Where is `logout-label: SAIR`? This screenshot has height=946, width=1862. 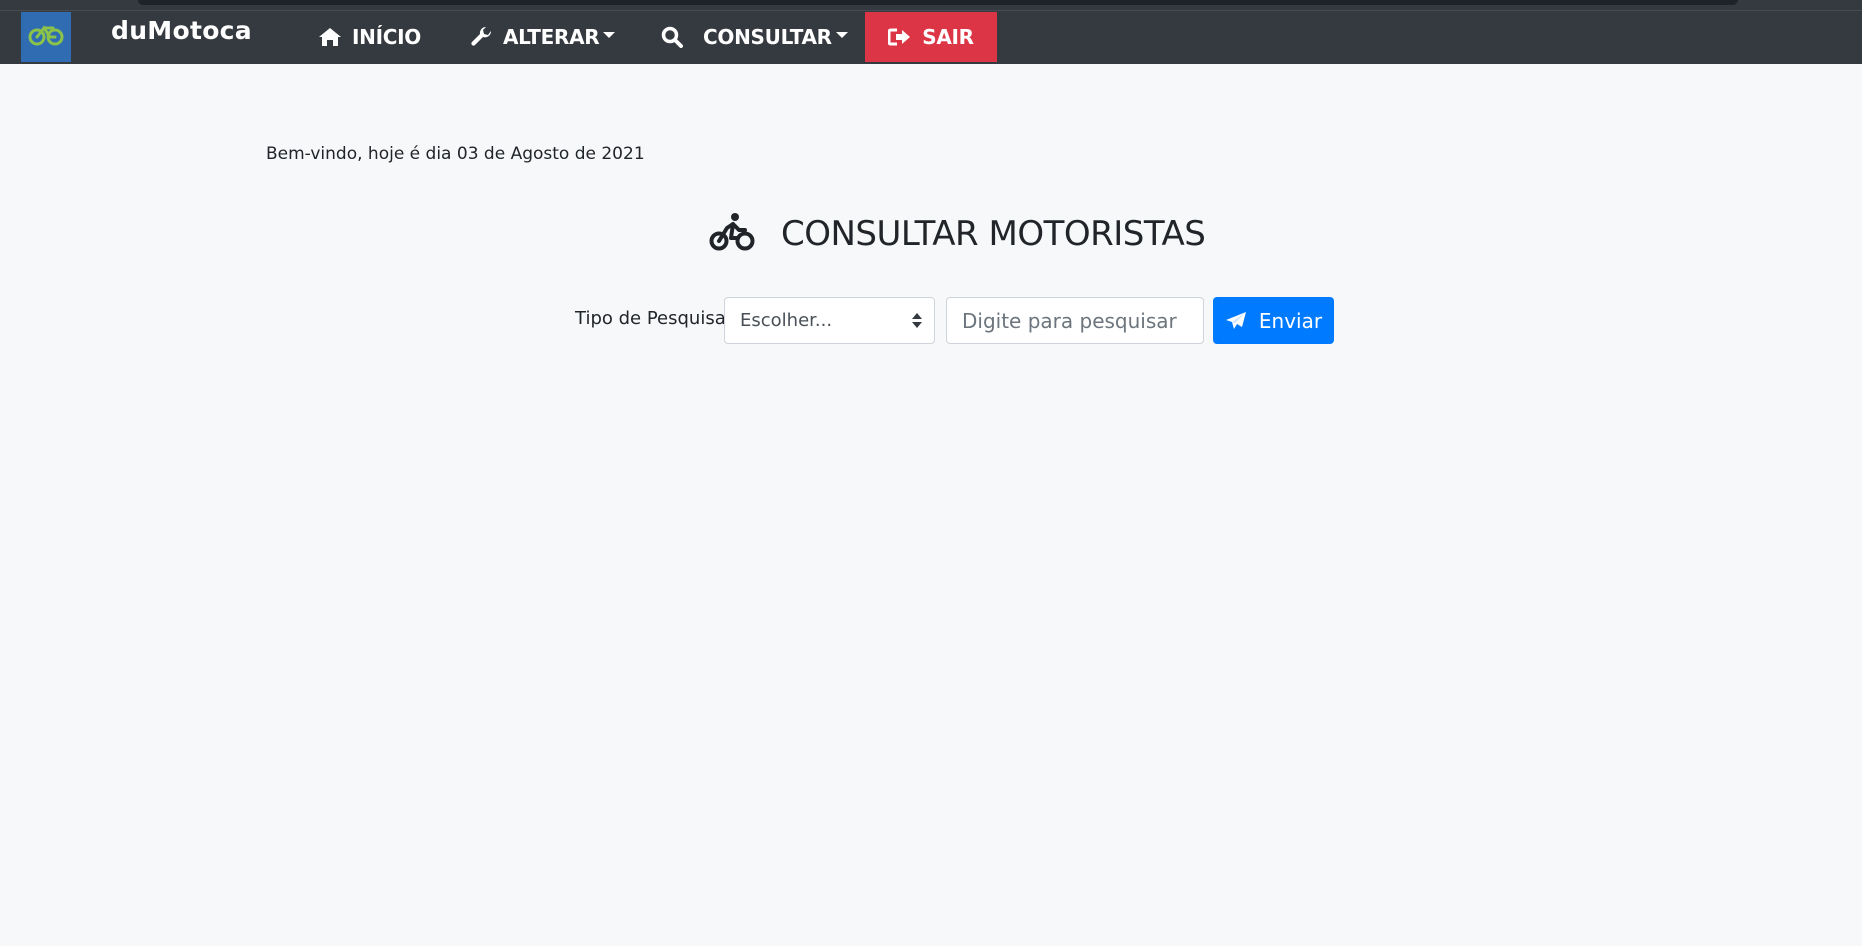
logout-label: SAIR is located at coordinates (948, 37).